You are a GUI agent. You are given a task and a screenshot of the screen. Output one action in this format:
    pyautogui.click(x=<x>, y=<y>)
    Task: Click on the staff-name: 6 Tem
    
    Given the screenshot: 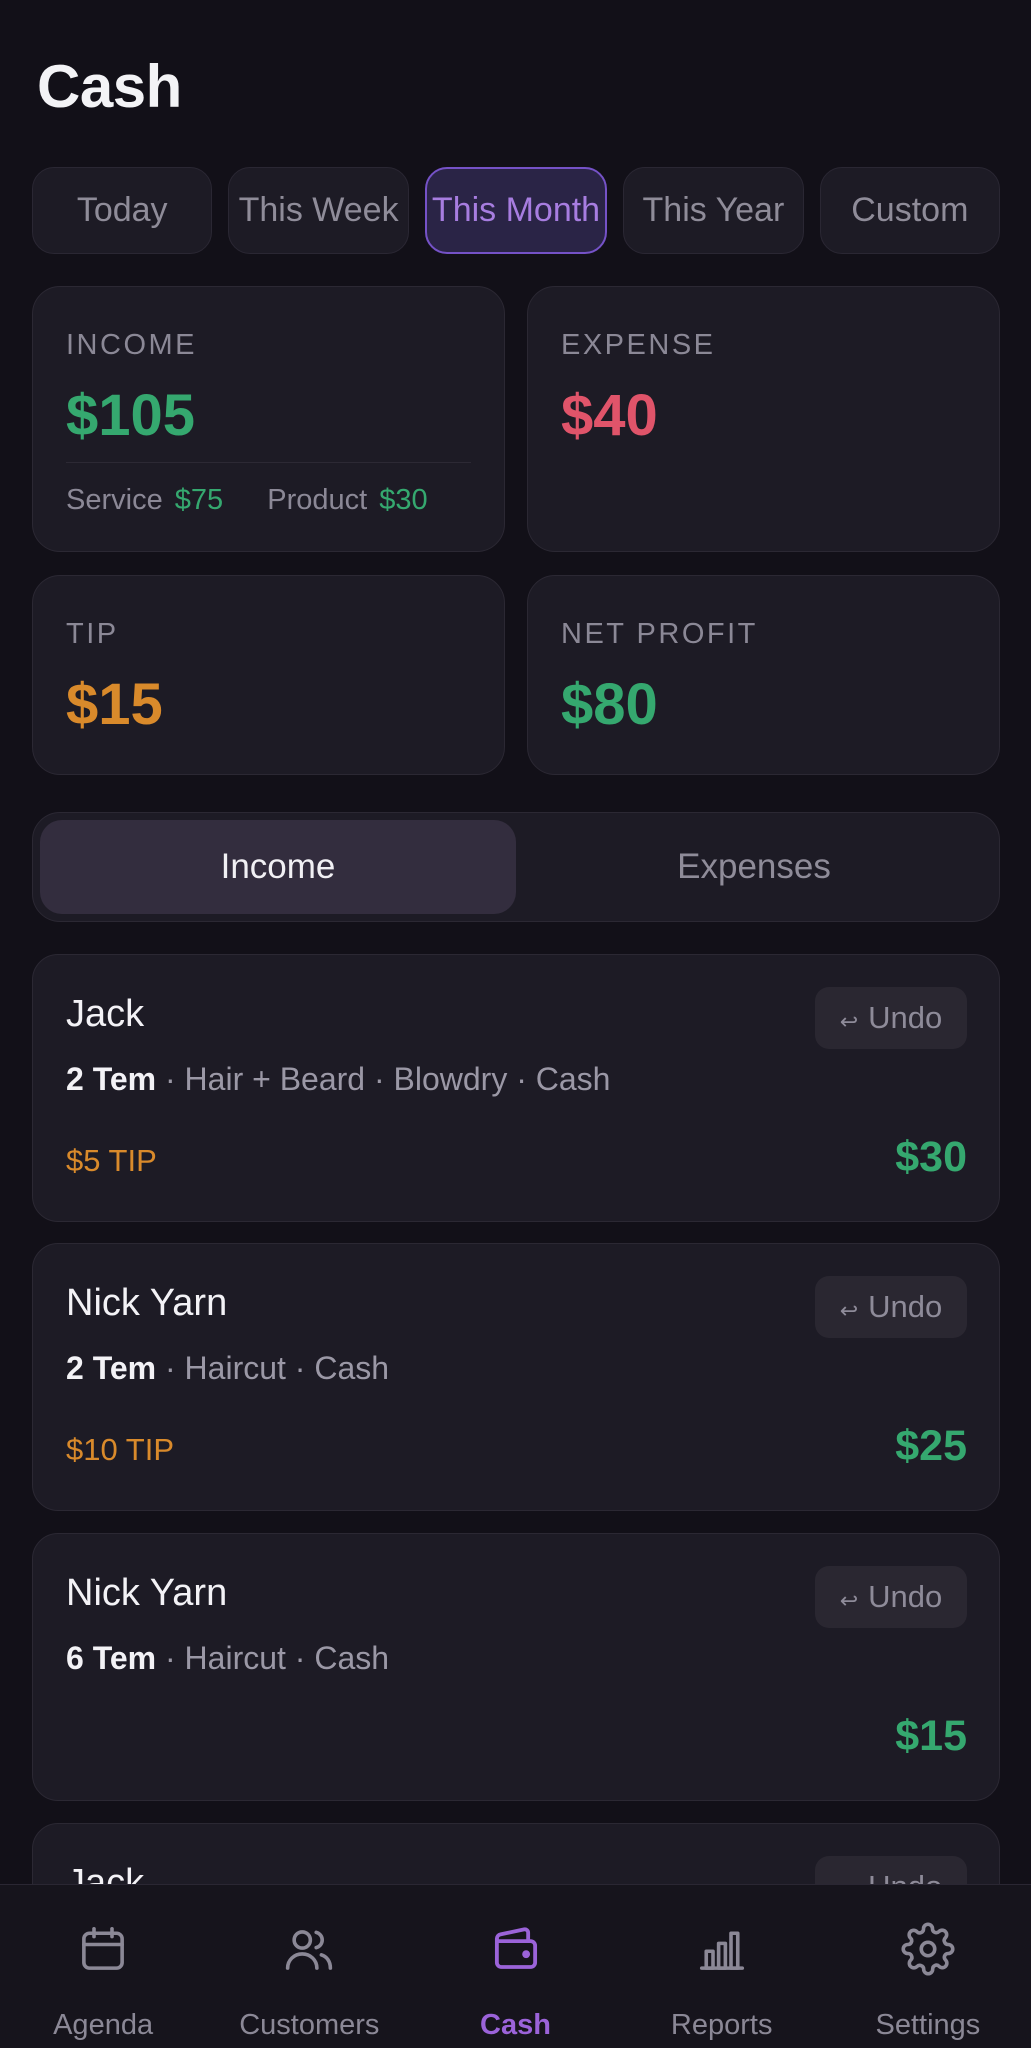 What is the action you would take?
    pyautogui.click(x=111, y=1658)
    